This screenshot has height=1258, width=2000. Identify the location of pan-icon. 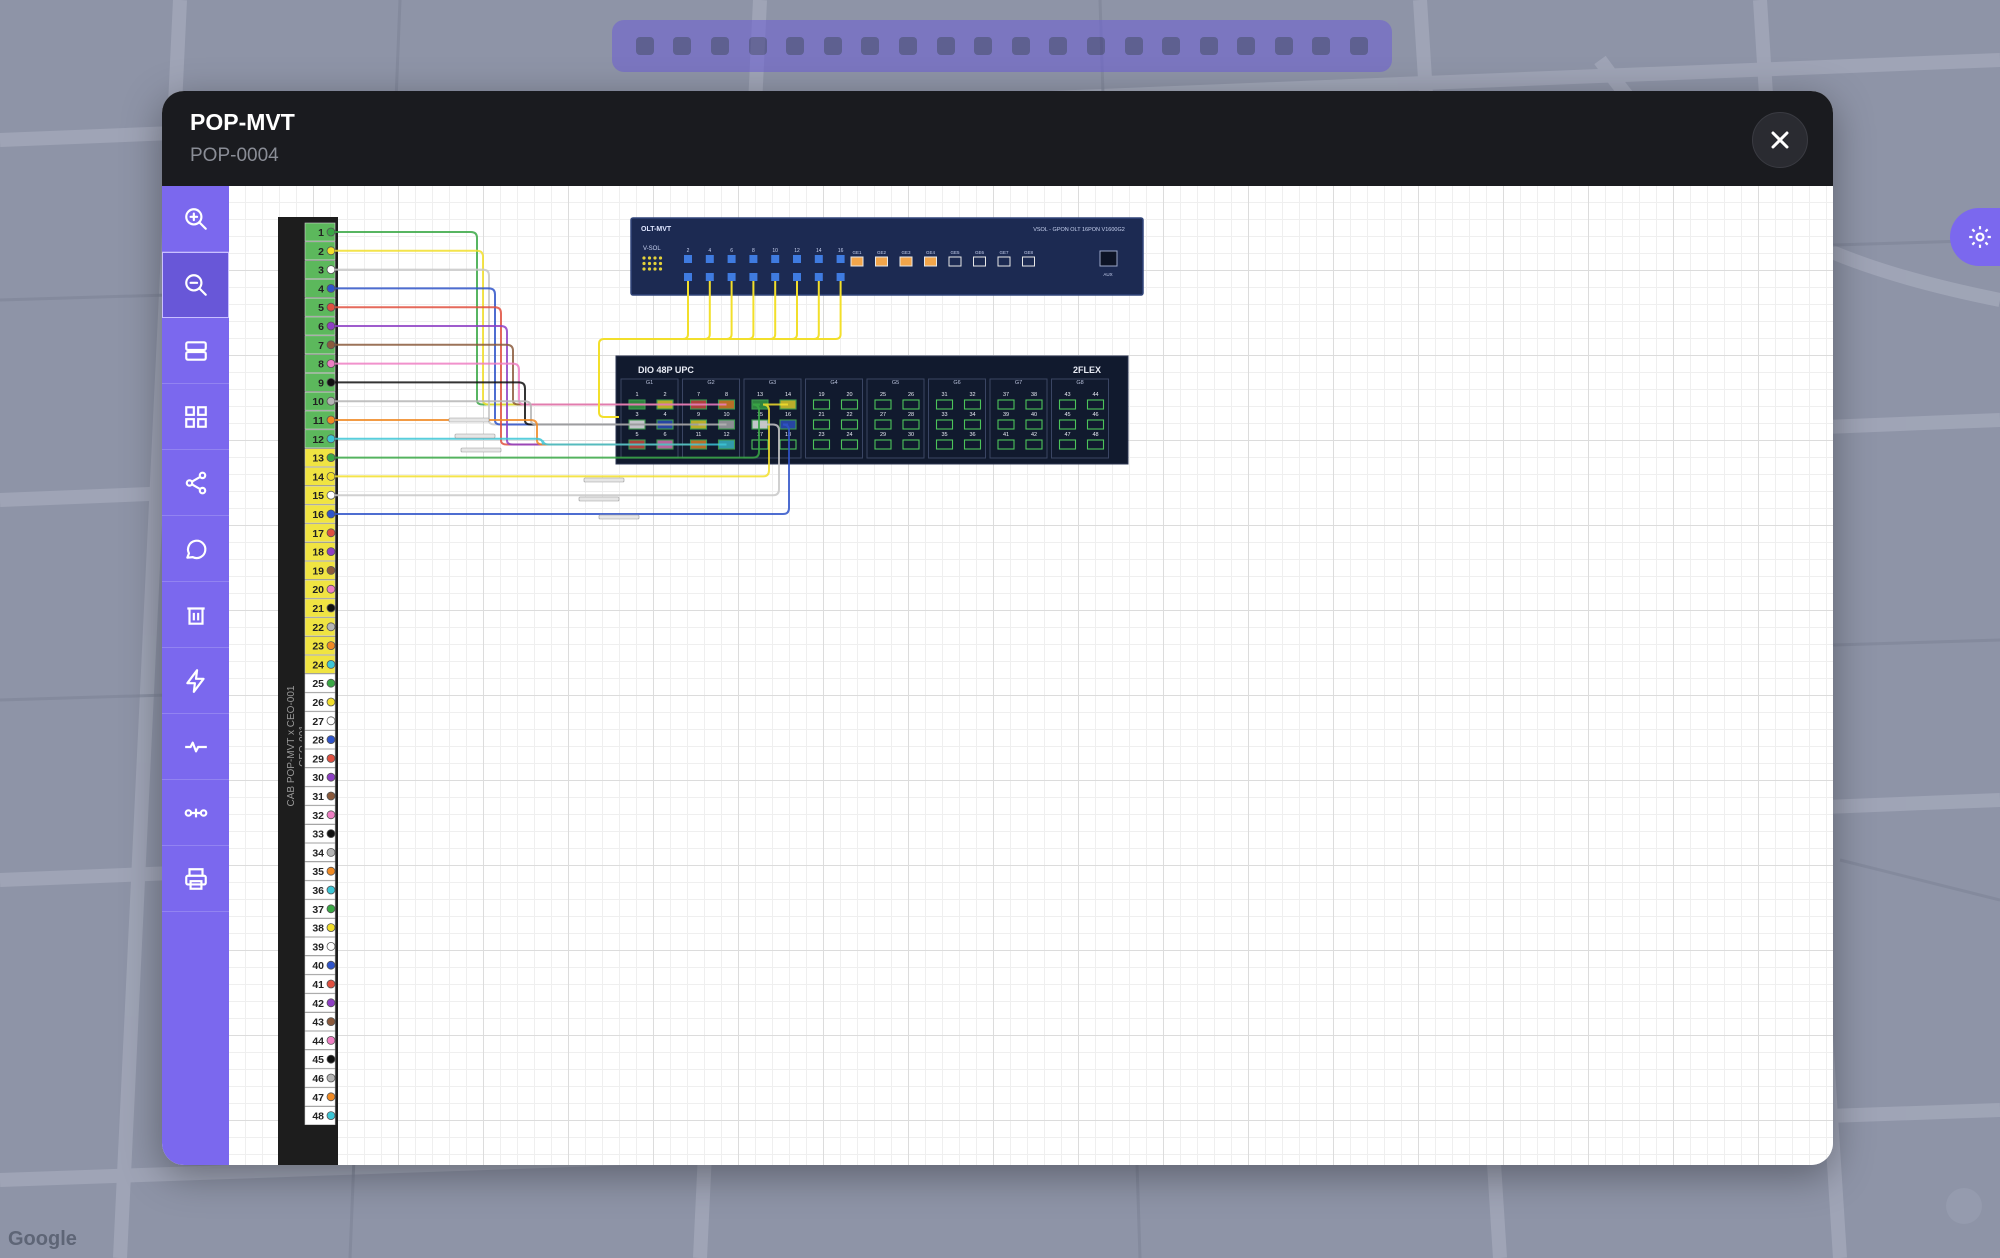
(1964, 1206).